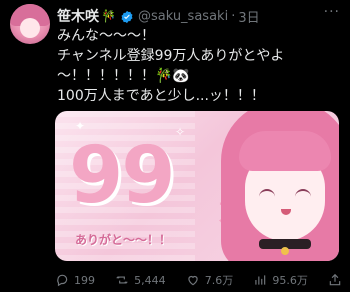 Image resolution: width=350 pixels, height=292 pixels. Describe the element at coordinates (150, 280) in the screenshot. I see `retweet-count: 5,444` at that location.